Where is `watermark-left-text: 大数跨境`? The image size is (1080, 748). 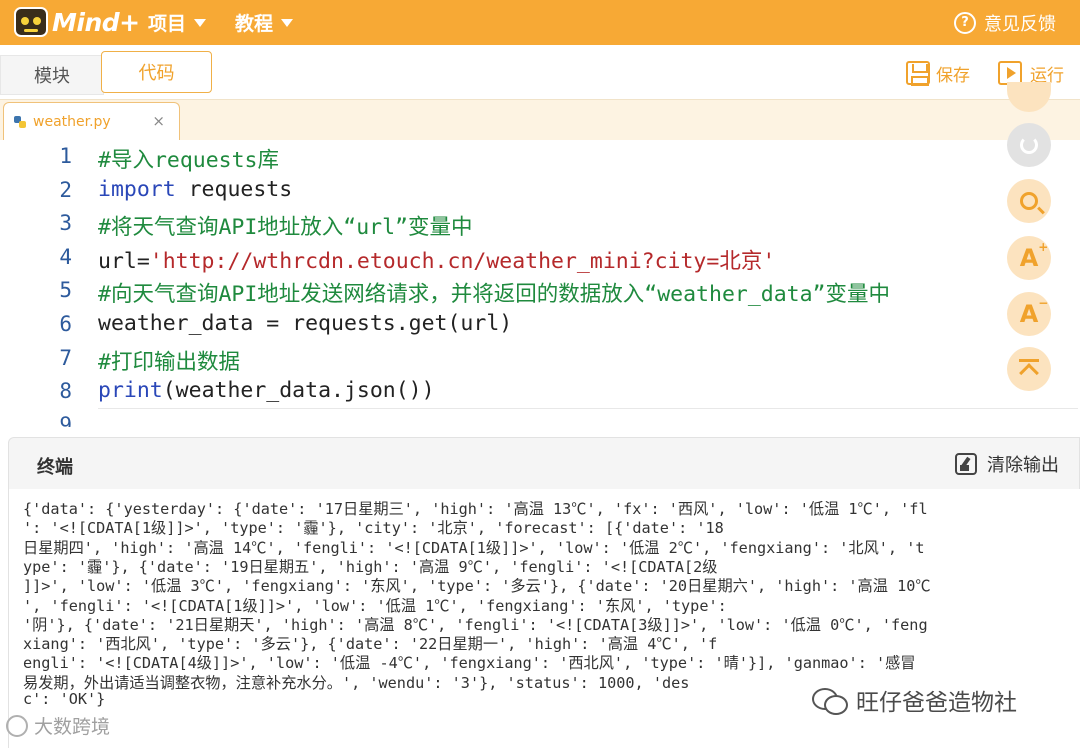 watermark-left-text: 大数跨境 is located at coordinates (72, 727).